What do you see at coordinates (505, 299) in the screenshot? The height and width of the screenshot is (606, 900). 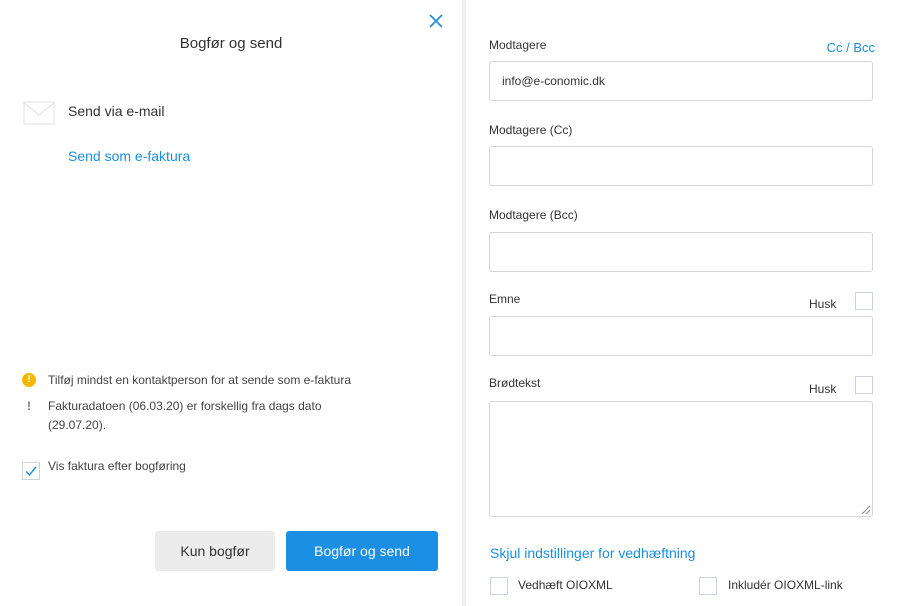 I see `subject-label: Emne` at bounding box center [505, 299].